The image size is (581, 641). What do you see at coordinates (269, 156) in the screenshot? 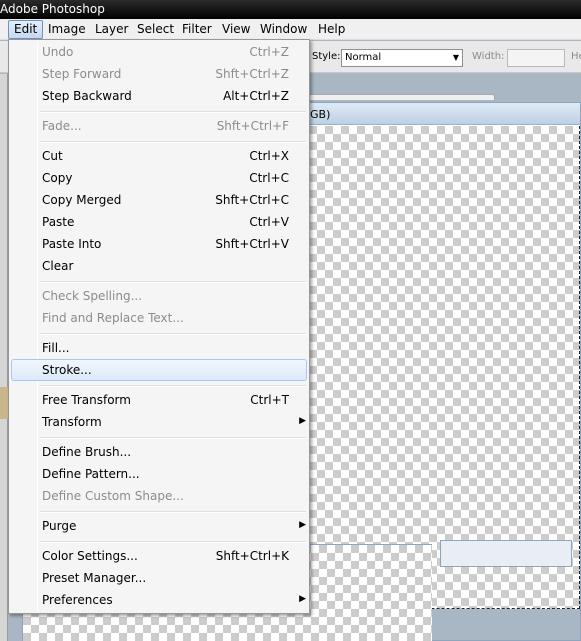
I see `menu-item-shortcut: Ctrl+X` at bounding box center [269, 156].